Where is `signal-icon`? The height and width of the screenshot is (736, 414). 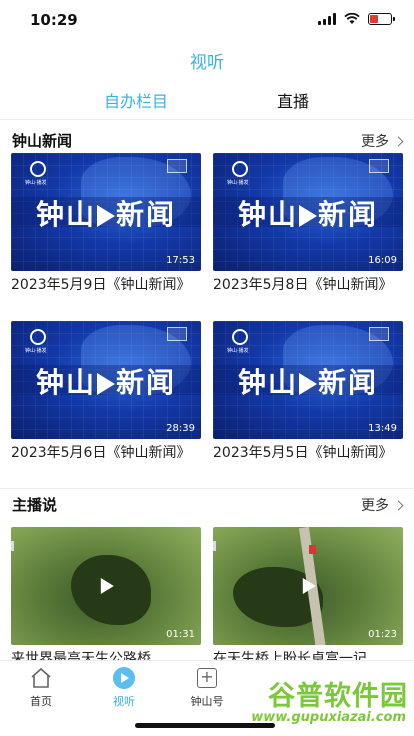
signal-icon is located at coordinates (327, 19).